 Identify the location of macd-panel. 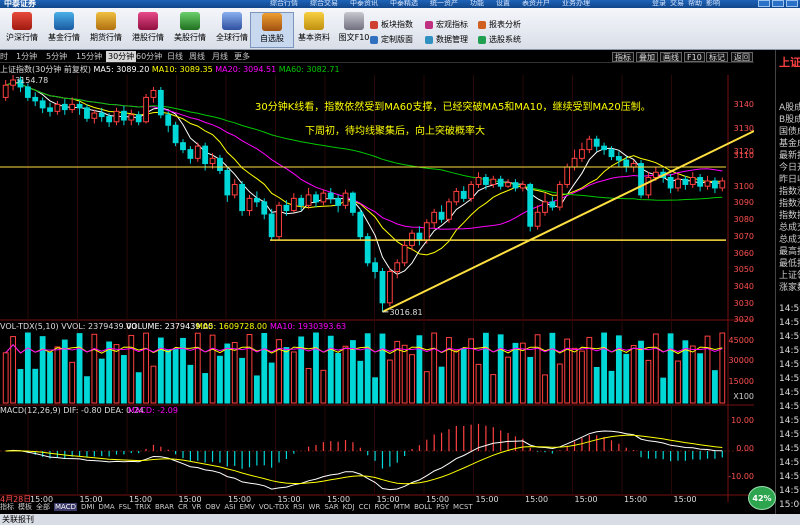
(364, 457).